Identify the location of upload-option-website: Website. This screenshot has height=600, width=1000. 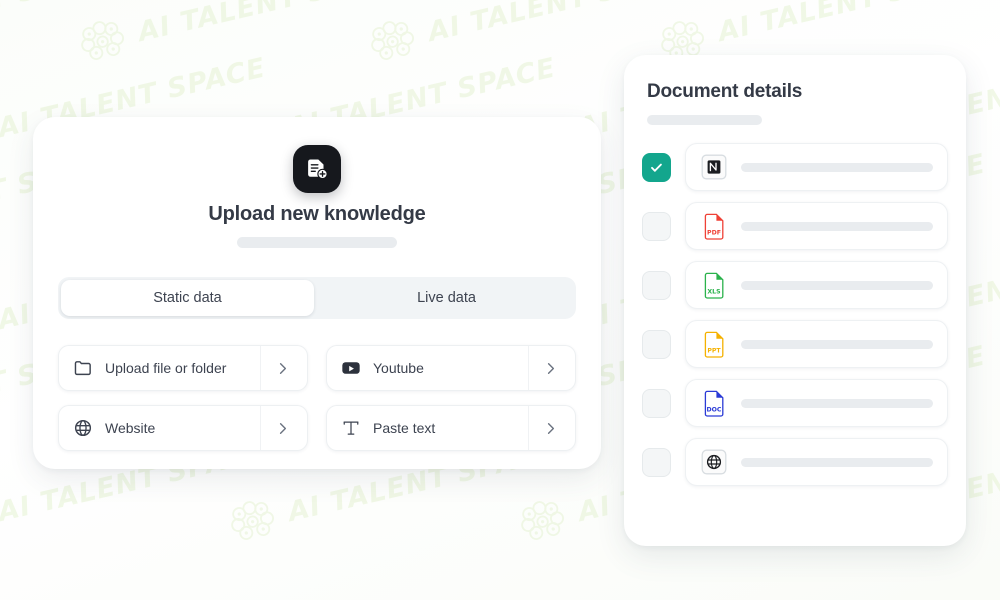
(183, 428).